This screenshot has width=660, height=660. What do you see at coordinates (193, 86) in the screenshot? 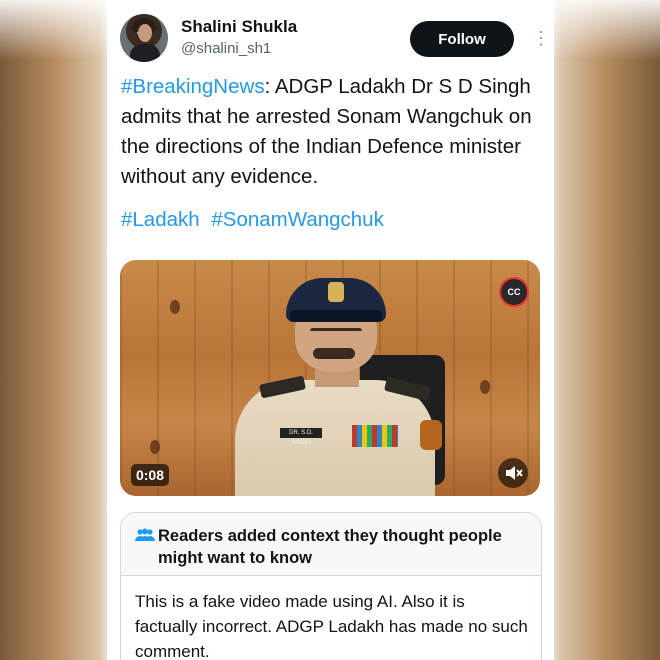
I see `hashtag-breakingnews: #BreakingNews` at bounding box center [193, 86].